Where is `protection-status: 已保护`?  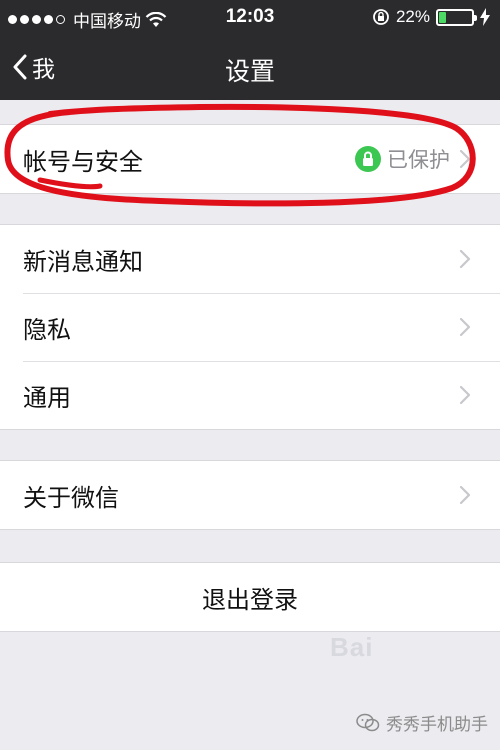 protection-status: 已保护 is located at coordinates (402, 159).